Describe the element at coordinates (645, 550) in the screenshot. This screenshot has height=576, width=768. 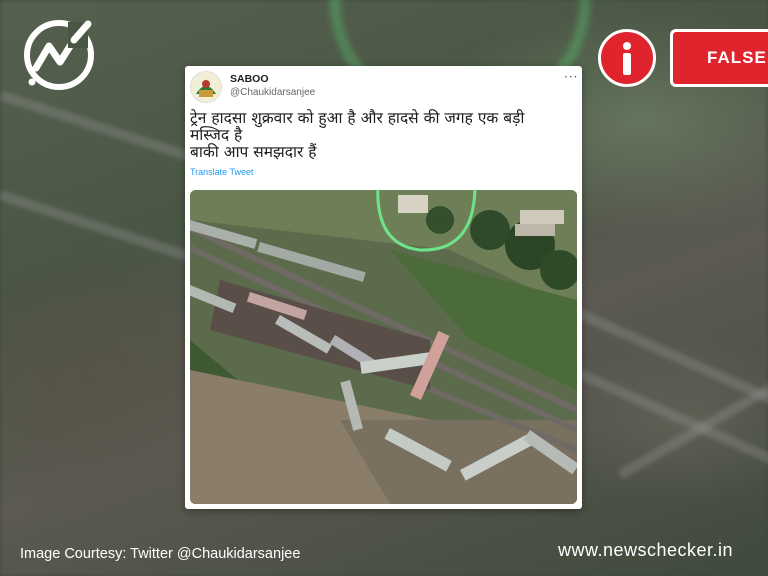
I see `site-url: www.newschecker.in` at that location.